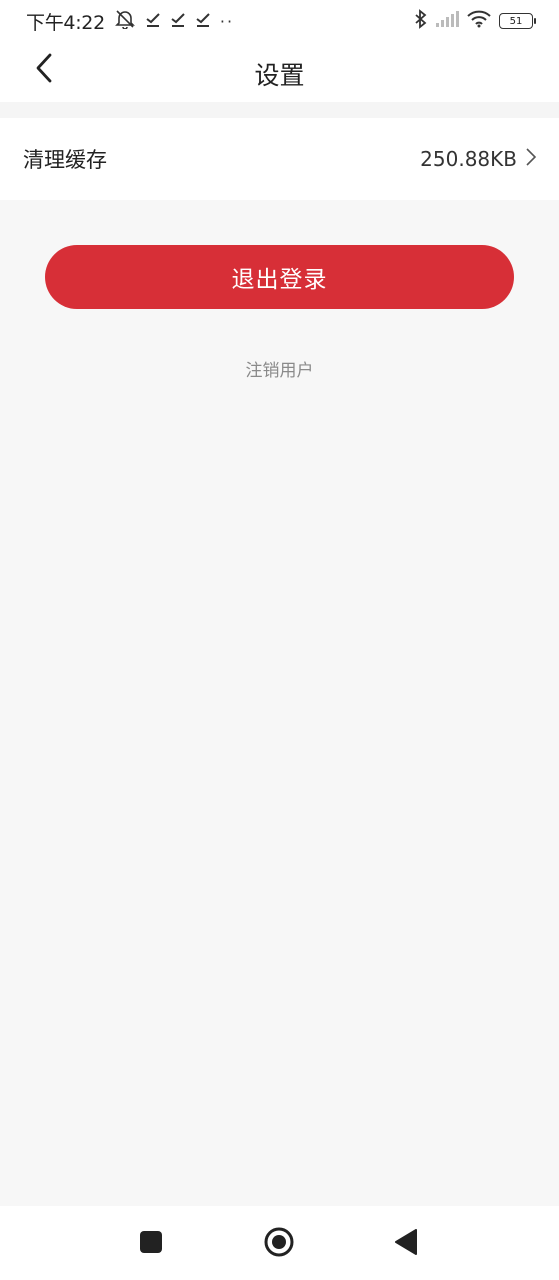 Image resolution: width=559 pixels, height=1280 pixels. Describe the element at coordinates (279, 75) in the screenshot. I see `page-title: 设置` at that location.